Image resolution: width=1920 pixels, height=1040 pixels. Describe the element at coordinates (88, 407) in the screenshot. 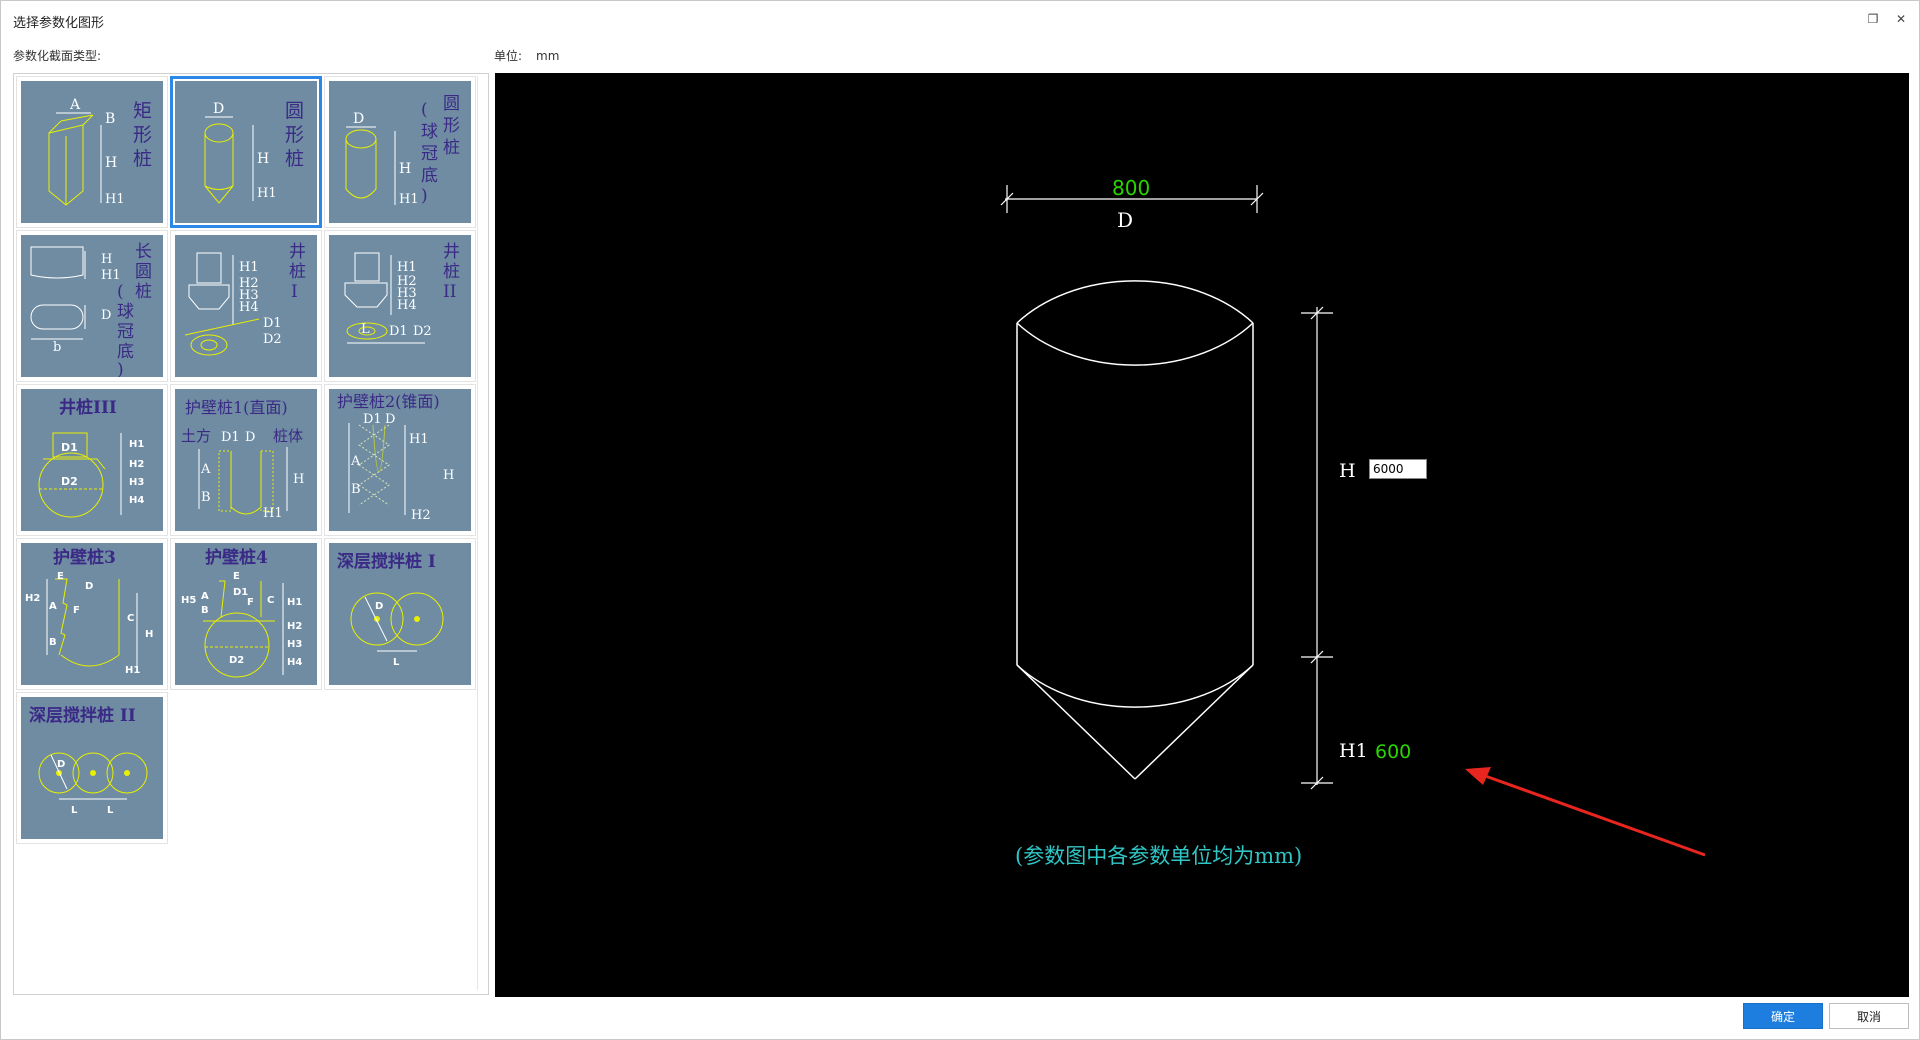

I see `tile-title: 井桩III` at that location.